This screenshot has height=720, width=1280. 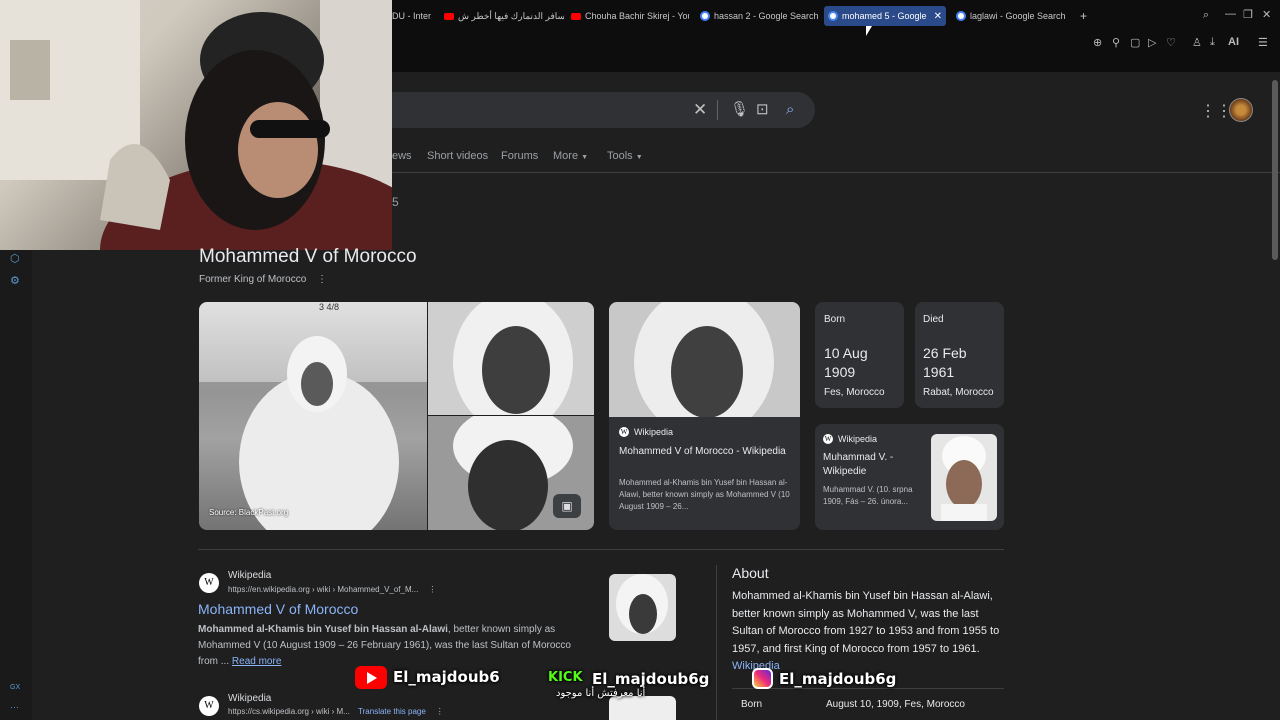 I want to click on avatar, so click(x=1241, y=110).